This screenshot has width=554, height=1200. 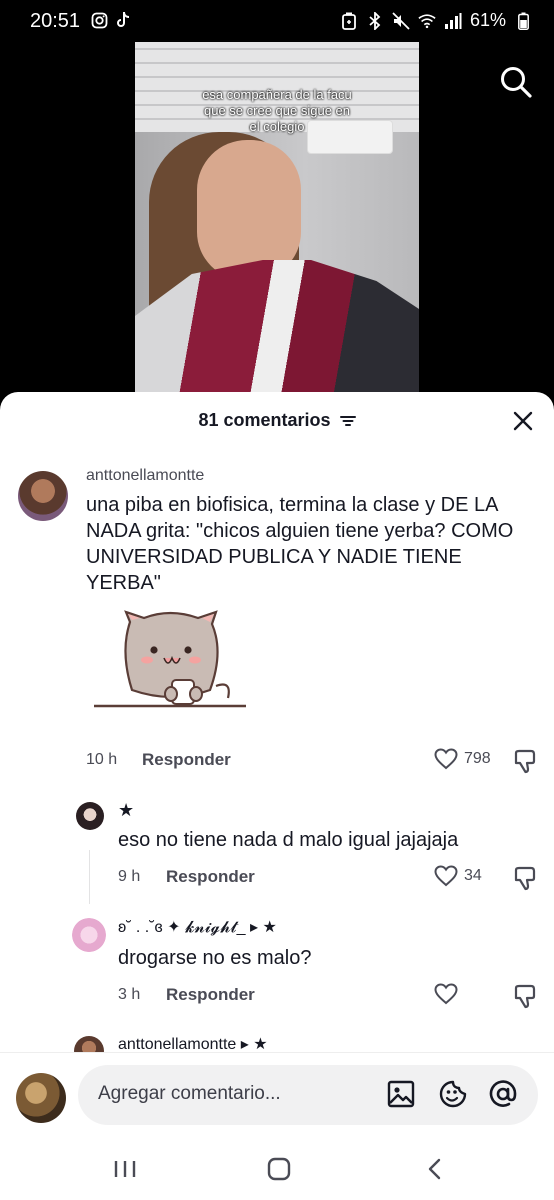 I want to click on emoji-icon, so click(x=453, y=1094).